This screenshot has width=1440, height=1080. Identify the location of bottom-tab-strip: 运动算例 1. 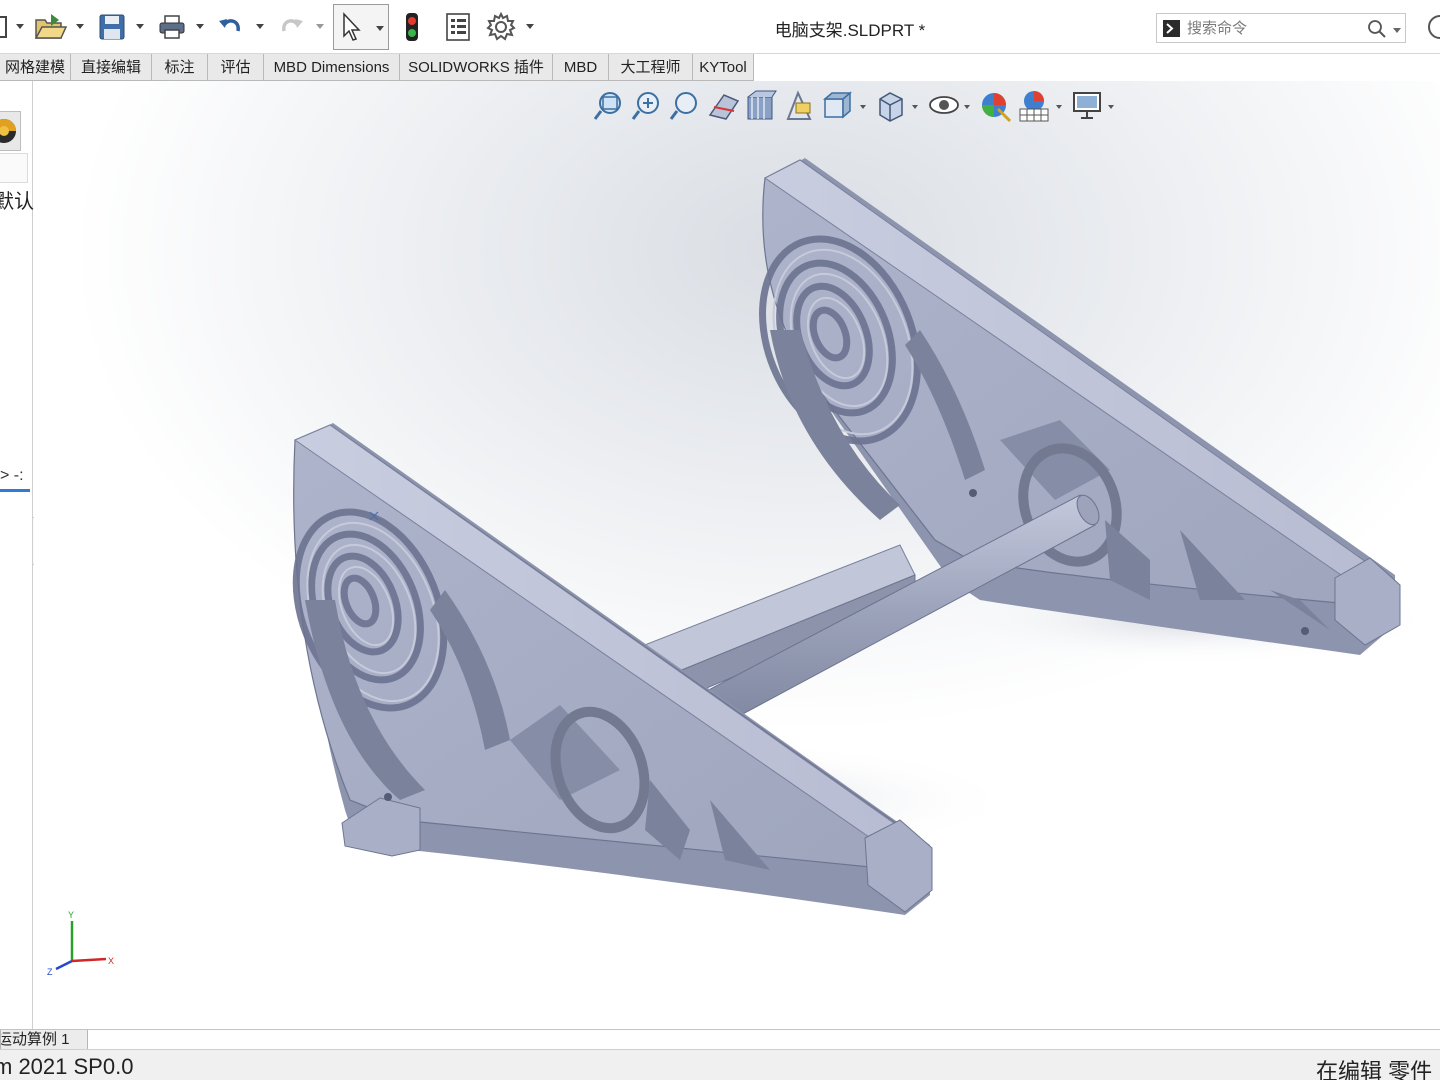
(720, 1039).